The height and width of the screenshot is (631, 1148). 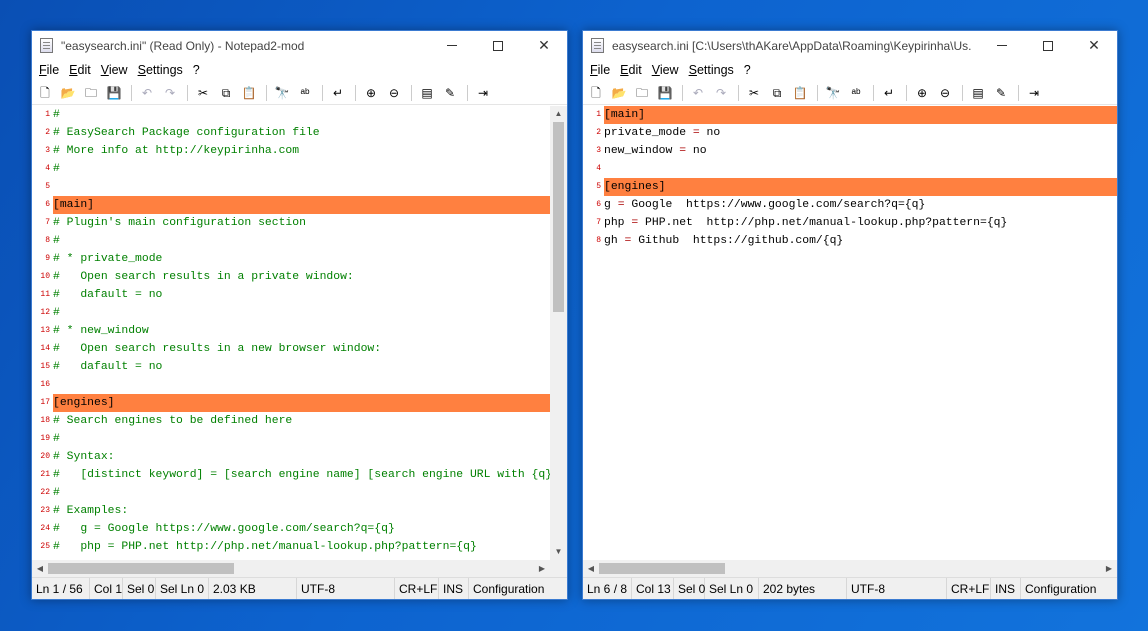 What do you see at coordinates (732, 588) in the screenshot?
I see `status-selection-lines: Sel Ln 0` at bounding box center [732, 588].